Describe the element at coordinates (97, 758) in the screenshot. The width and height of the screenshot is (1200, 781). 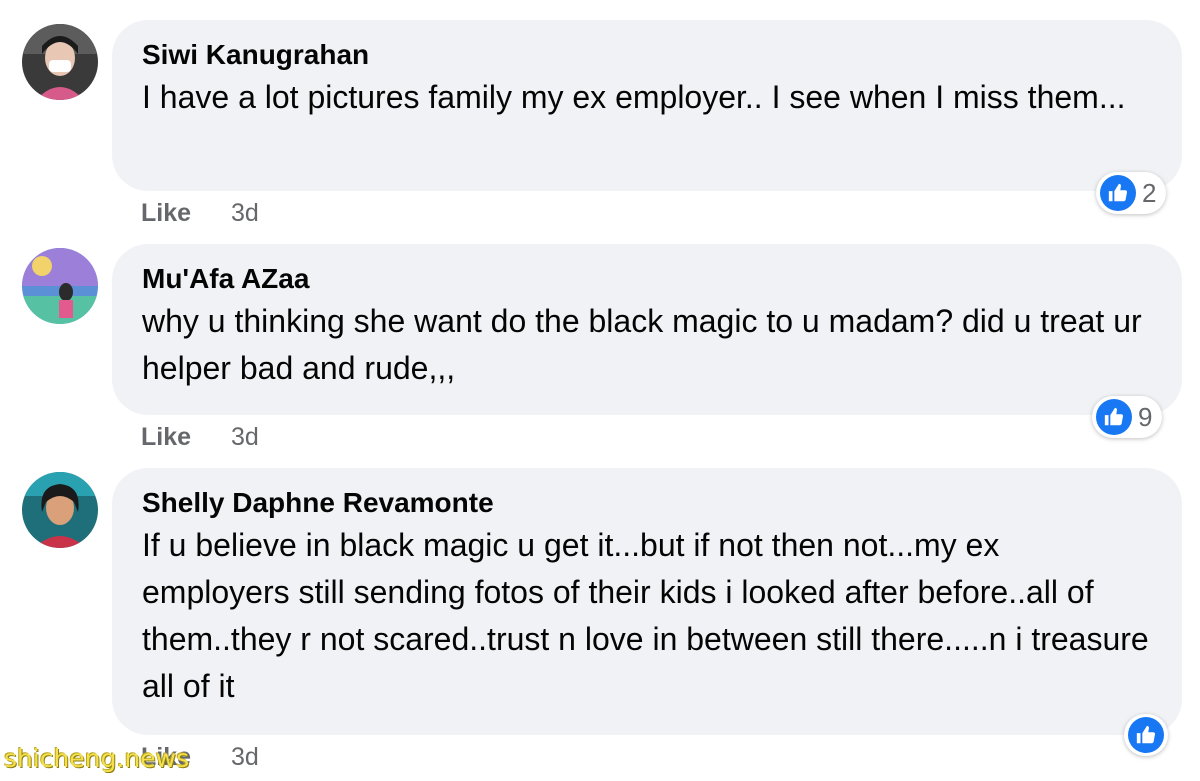
I see `watermark: shicheng.news` at that location.